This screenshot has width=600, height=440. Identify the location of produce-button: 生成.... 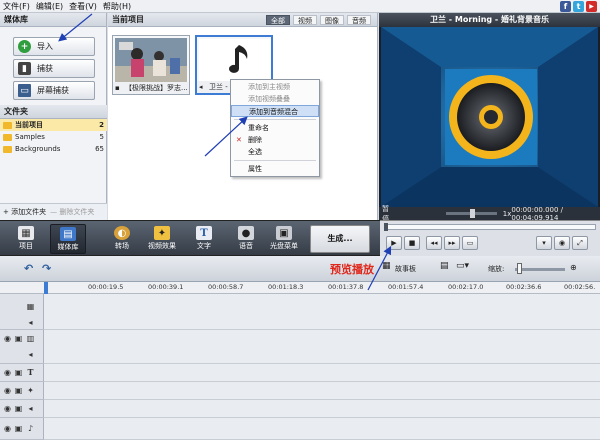
(340, 239).